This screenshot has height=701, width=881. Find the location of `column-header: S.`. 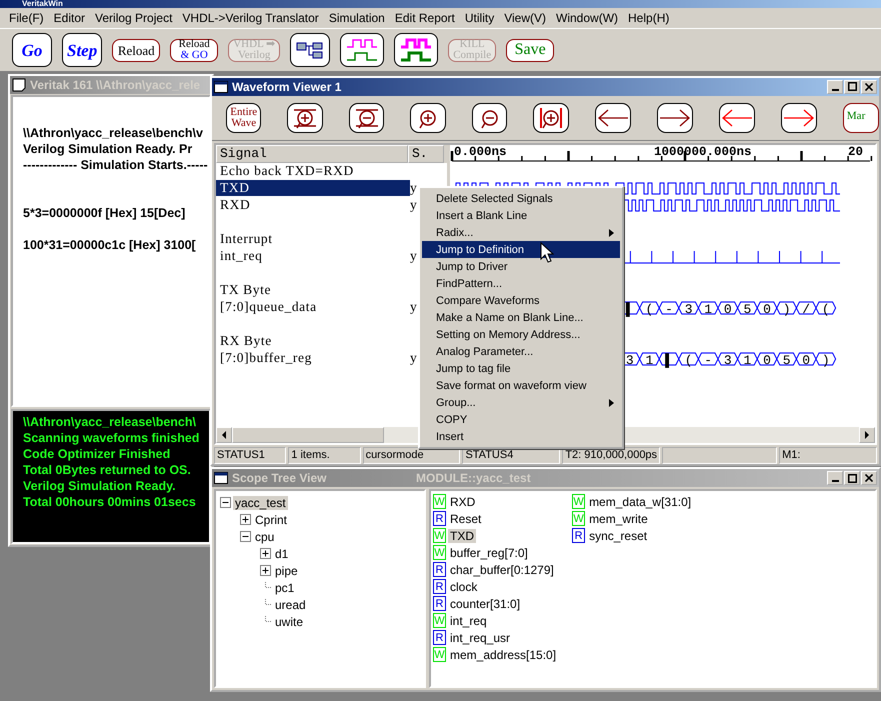

column-header: S. is located at coordinates (426, 153).